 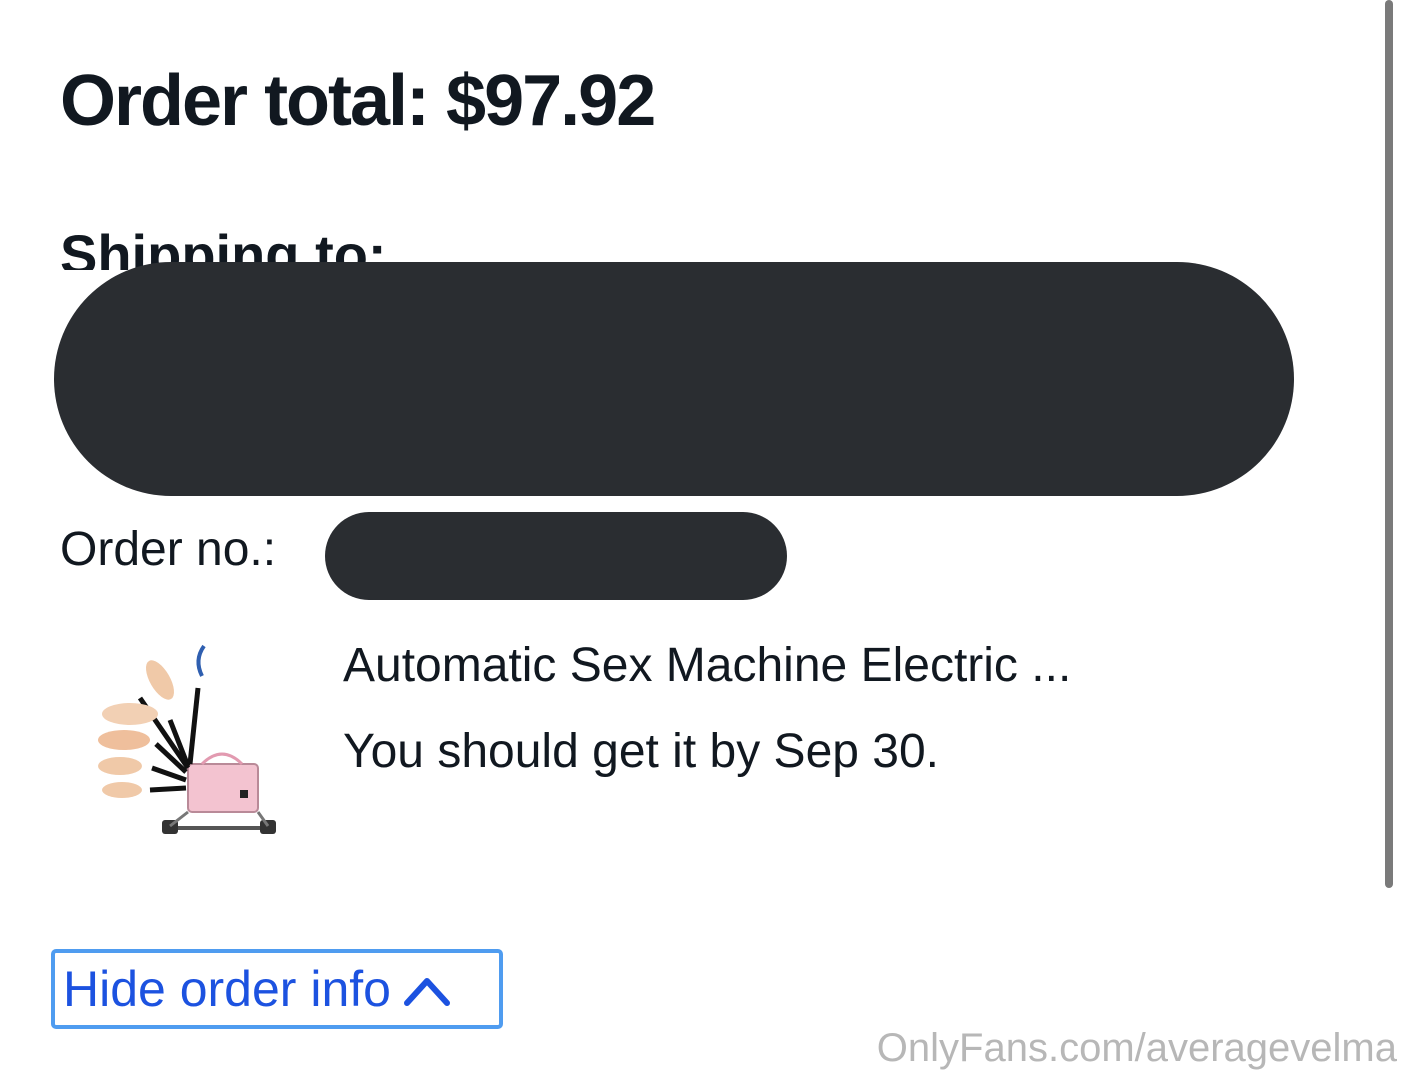 What do you see at coordinates (227, 989) in the screenshot?
I see `hide-order-info-label: Hide order info` at bounding box center [227, 989].